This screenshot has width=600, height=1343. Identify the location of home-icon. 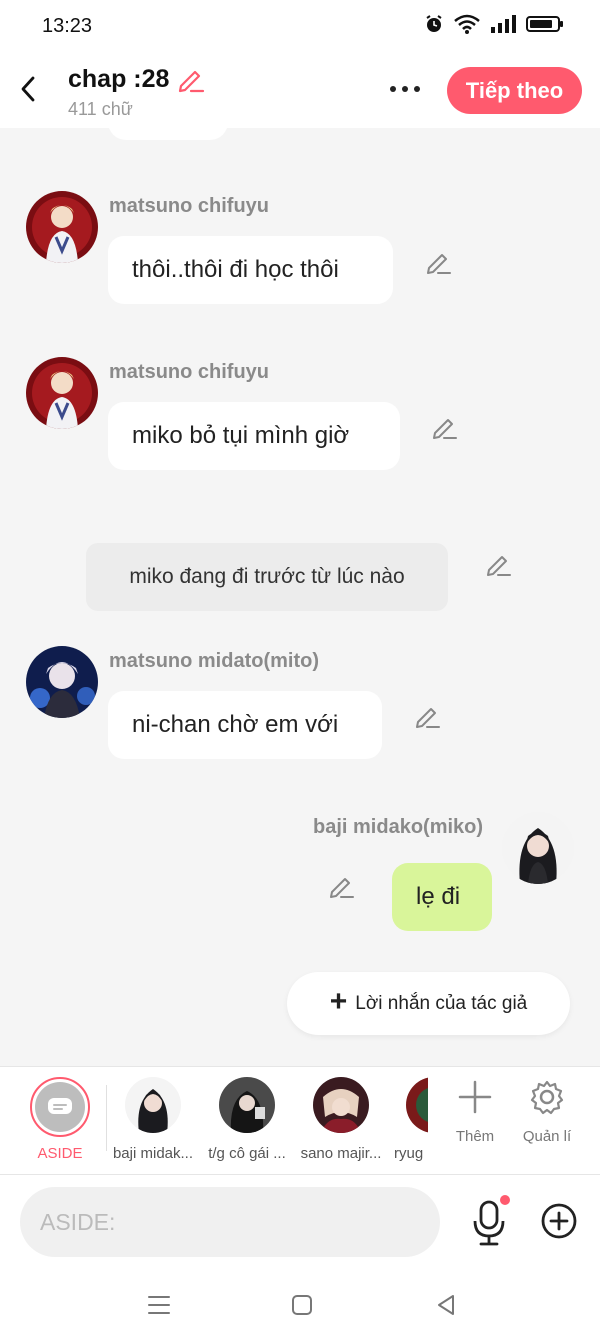
(302, 1305).